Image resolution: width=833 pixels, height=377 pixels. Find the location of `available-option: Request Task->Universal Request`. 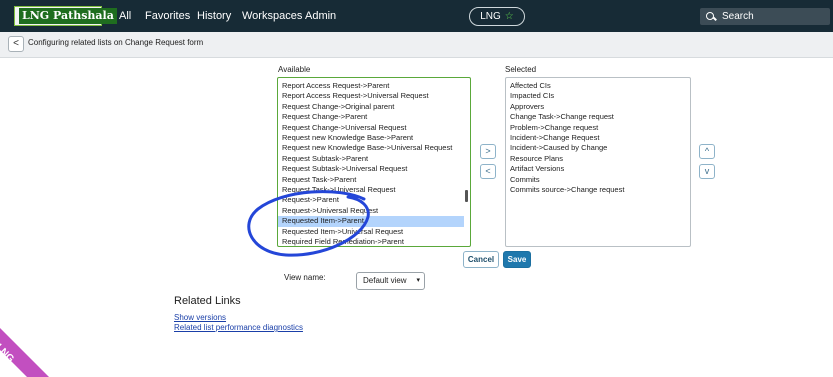

available-option: Request Task->Universal Request is located at coordinates (371, 190).